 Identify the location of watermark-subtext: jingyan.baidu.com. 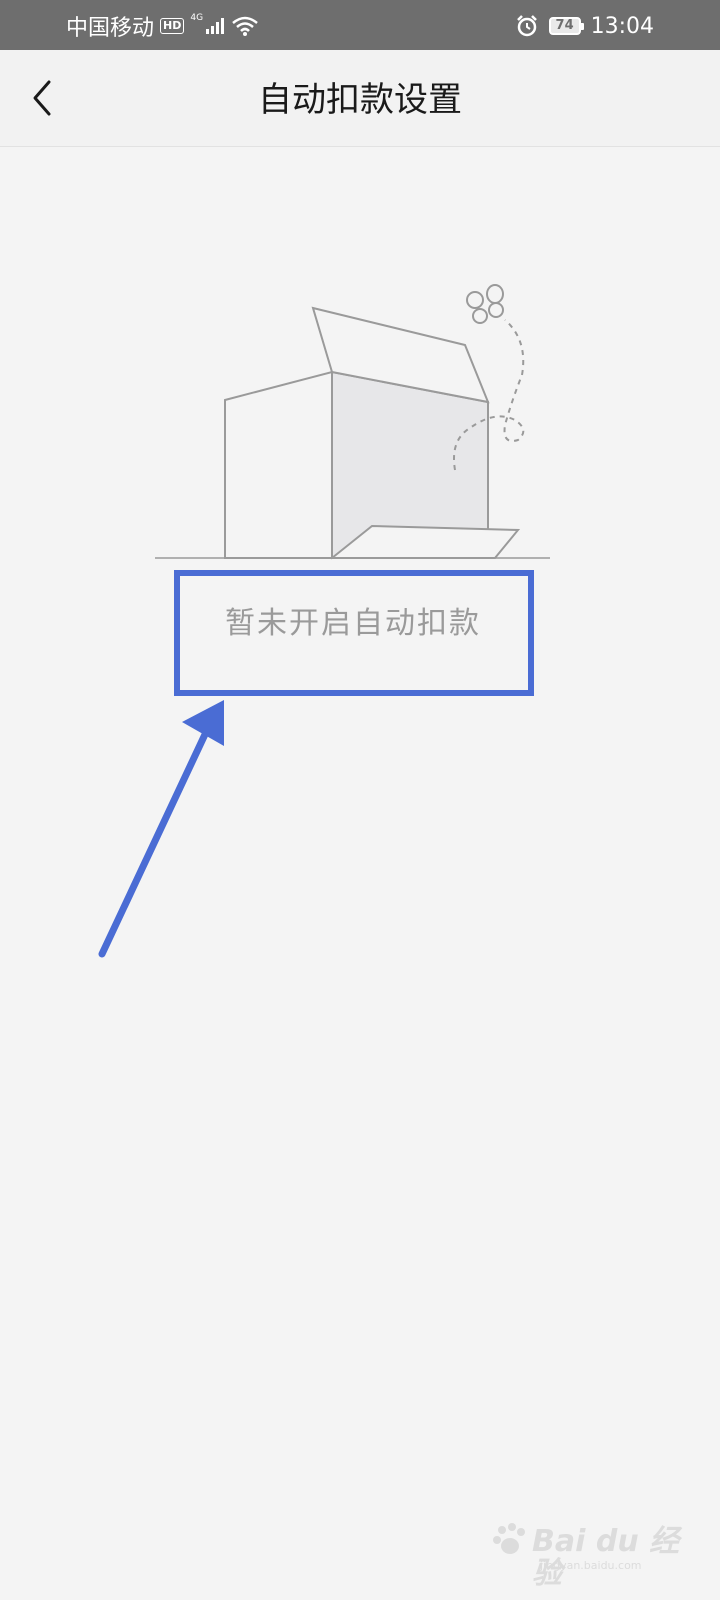
(591, 1565).